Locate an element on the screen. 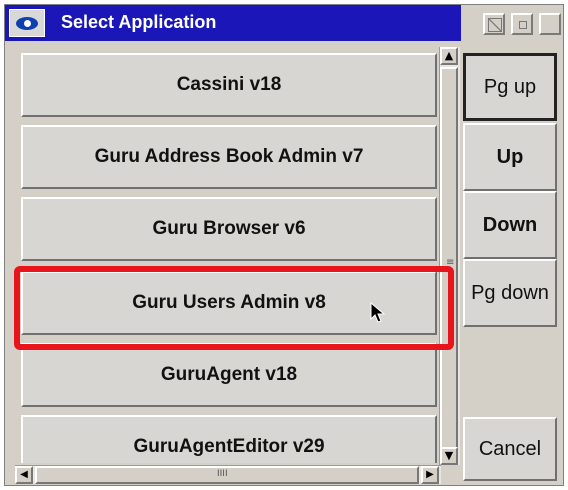  horizontal-scroll-thumb: IIII is located at coordinates (227, 475).